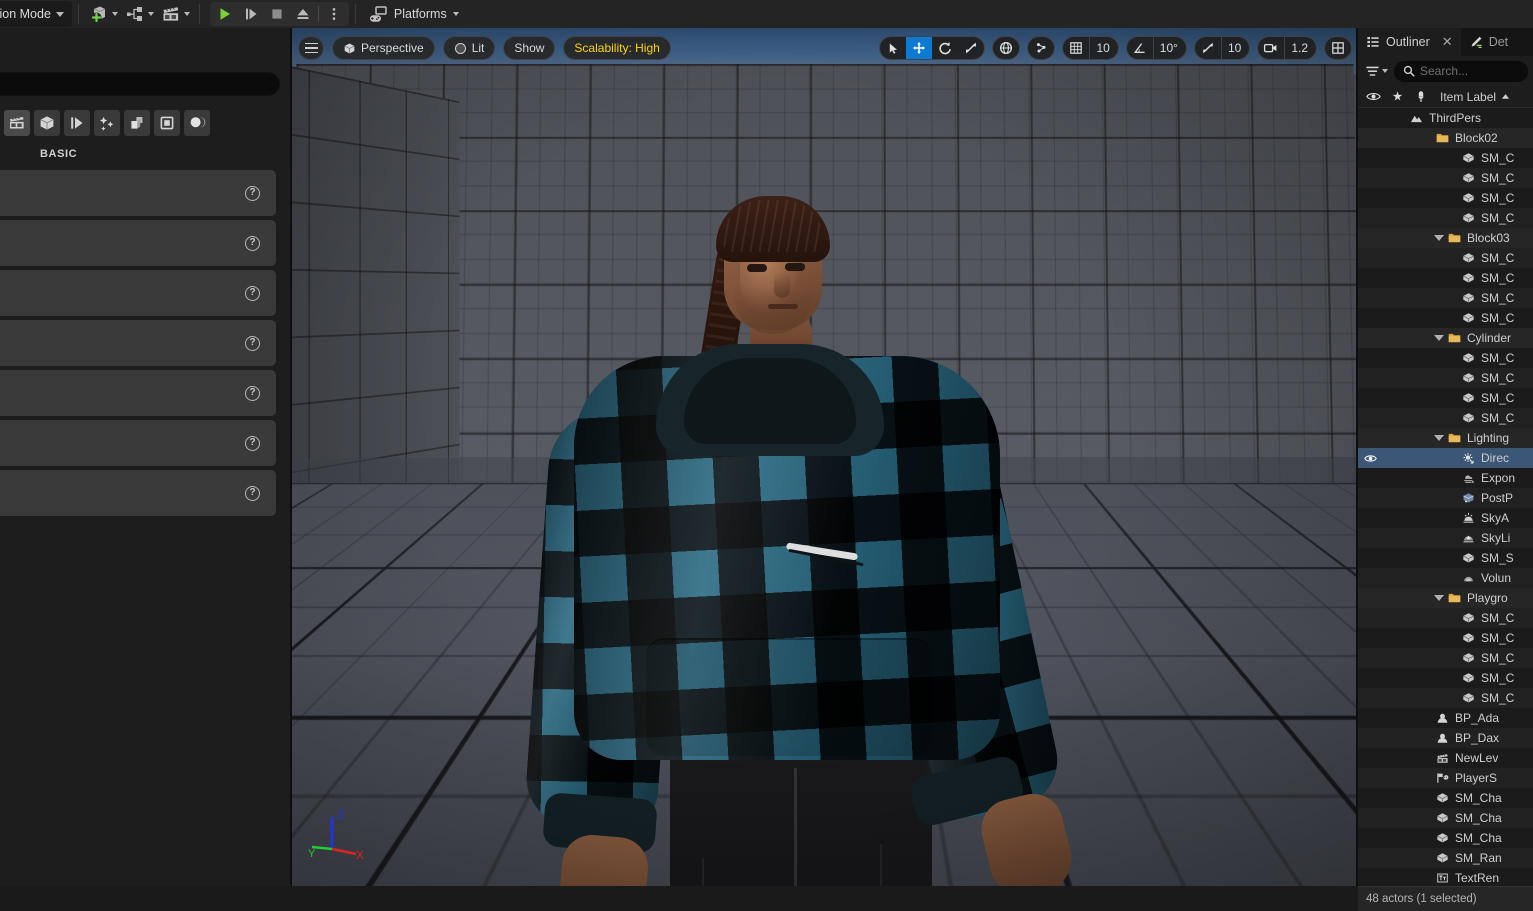 The width and height of the screenshot is (1533, 911). I want to click on outliner-row: Volun, so click(1445, 578).